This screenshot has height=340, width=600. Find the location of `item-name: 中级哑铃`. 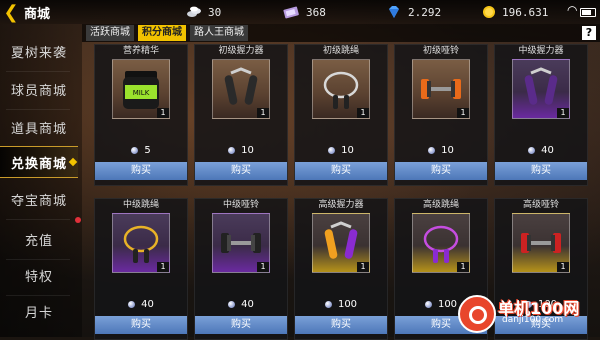

item-name: 中级哑铃 is located at coordinates (240, 205).